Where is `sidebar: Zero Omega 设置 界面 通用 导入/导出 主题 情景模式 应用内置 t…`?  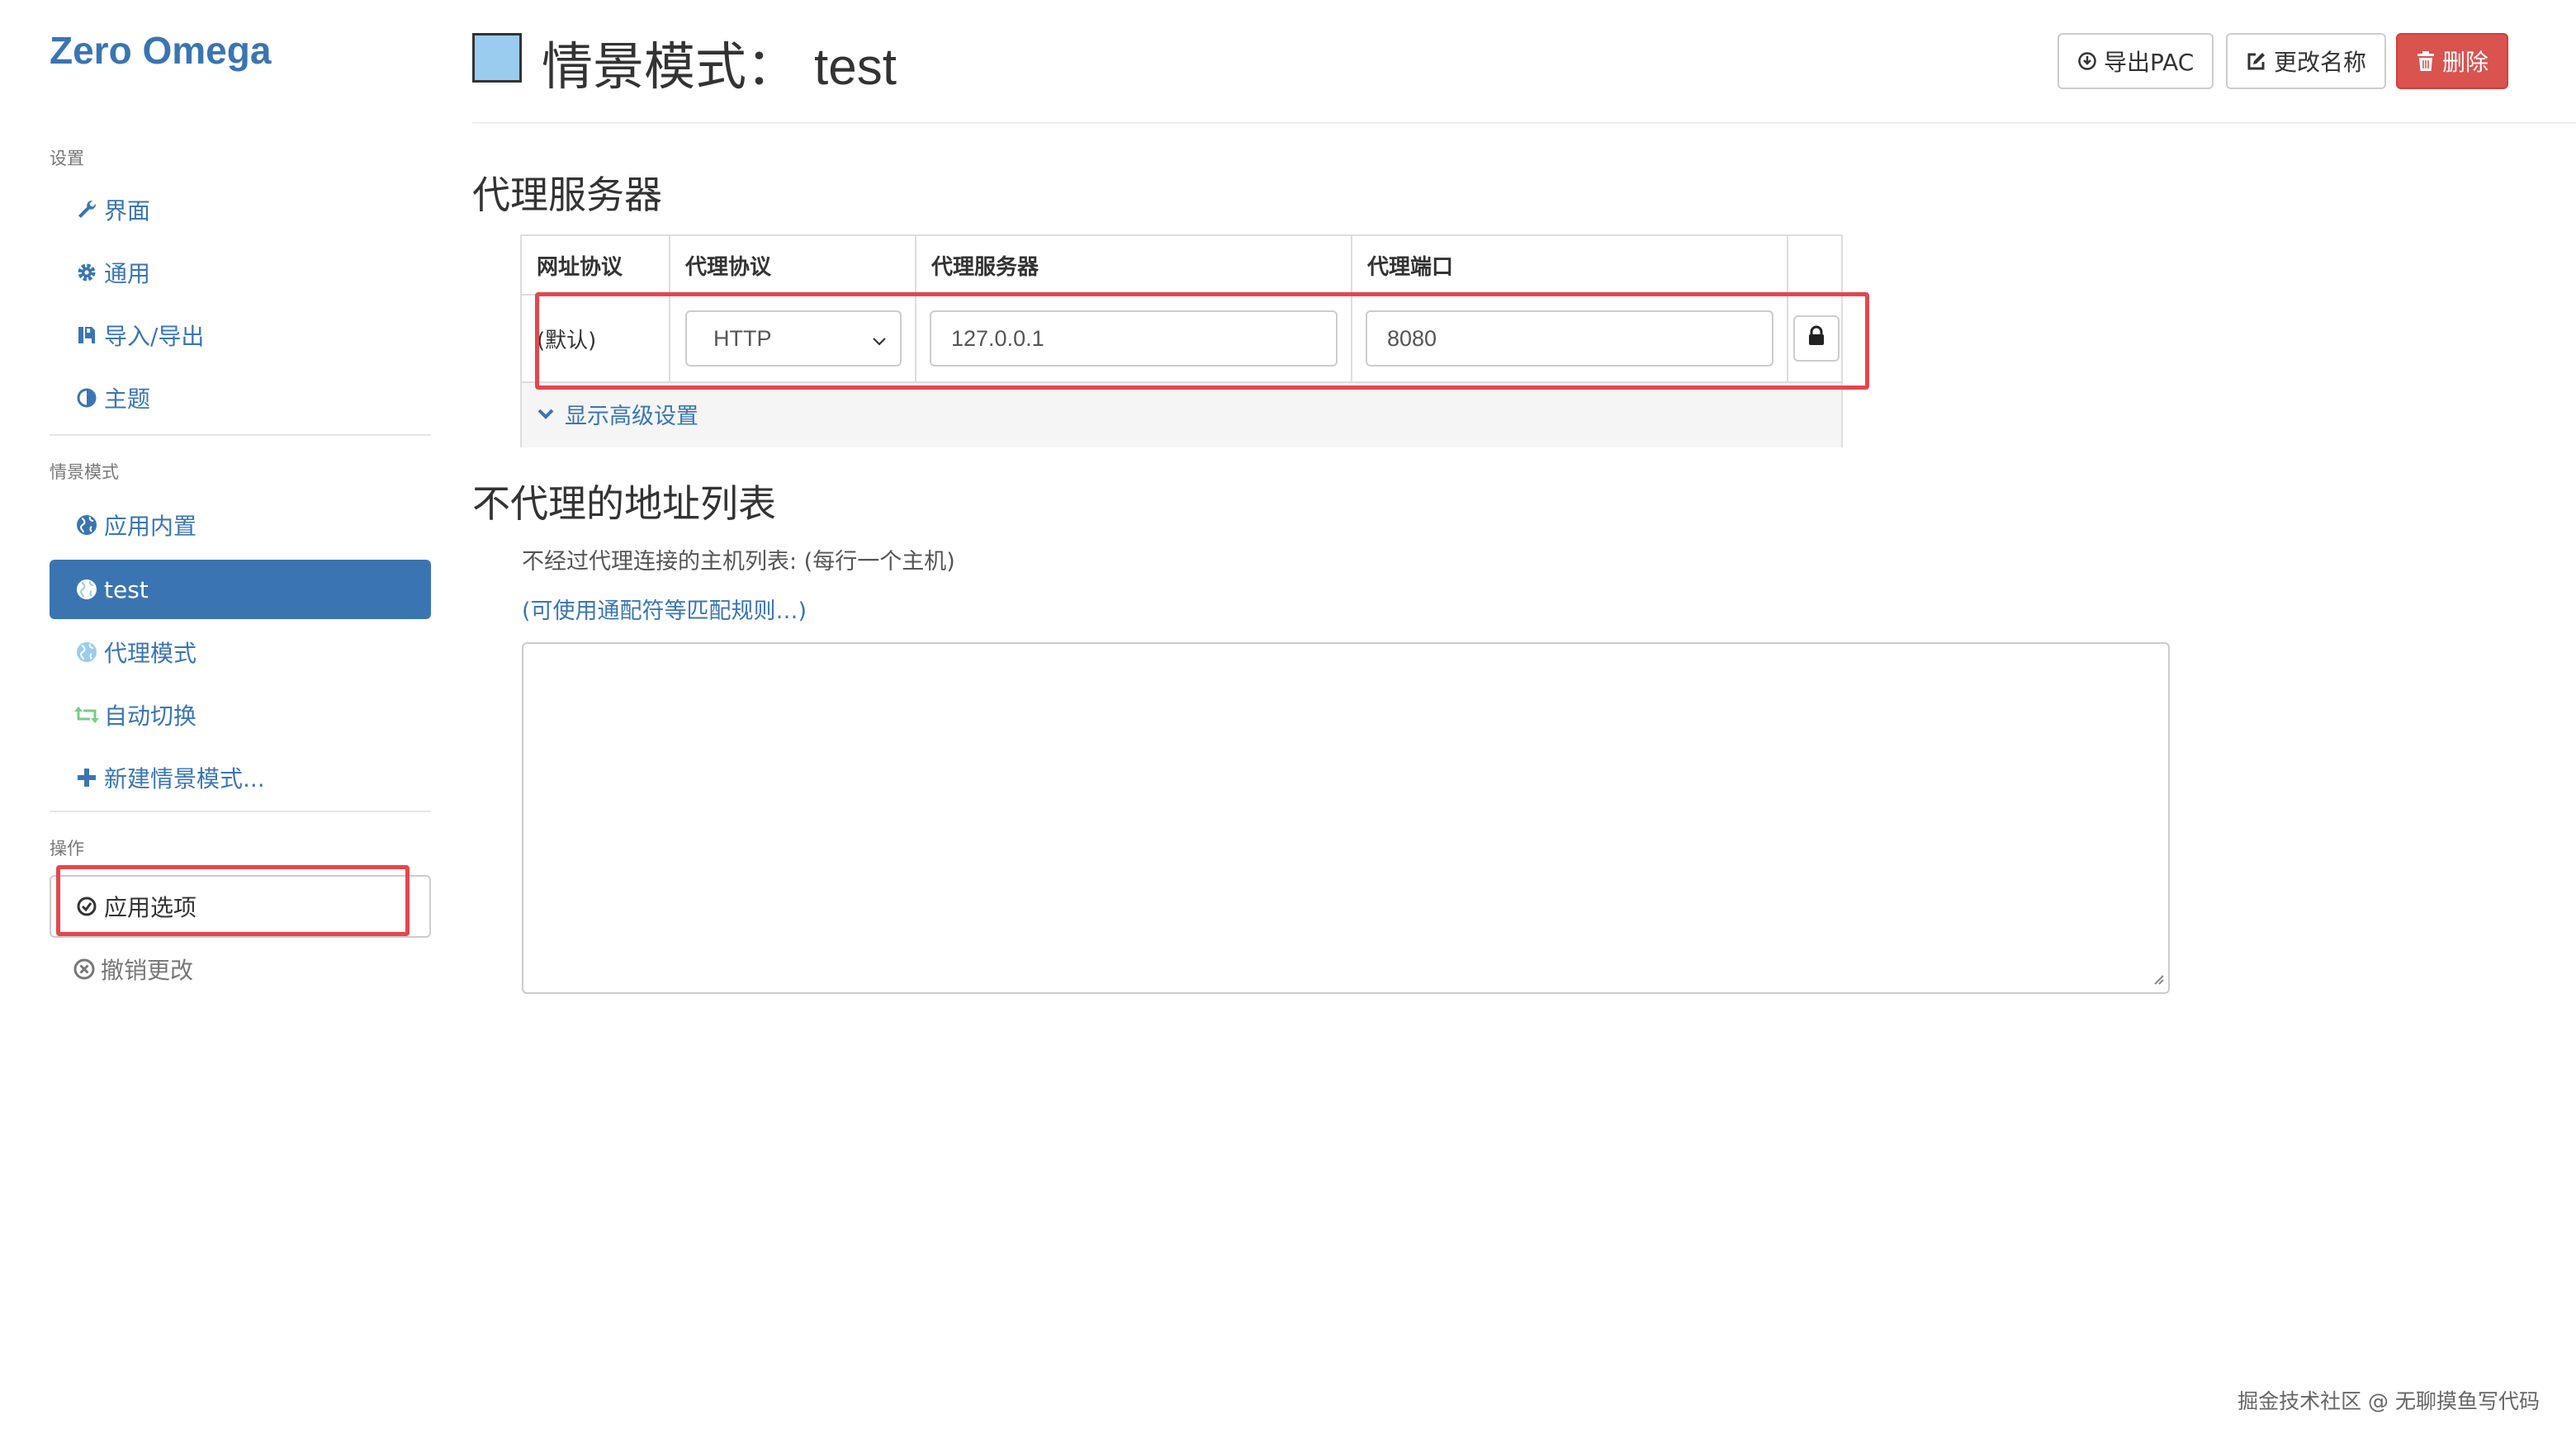
sidebar: Zero Omega 设置 界面 通用 导入/导出 主题 情景模式 应用内置 t… is located at coordinates (241, 719).